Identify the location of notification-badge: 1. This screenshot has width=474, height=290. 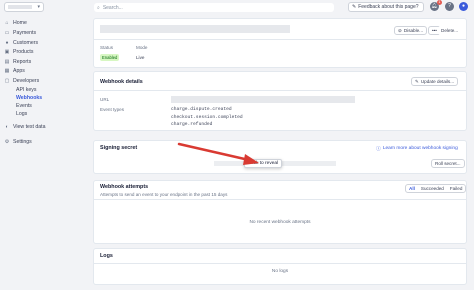
(439, 2).